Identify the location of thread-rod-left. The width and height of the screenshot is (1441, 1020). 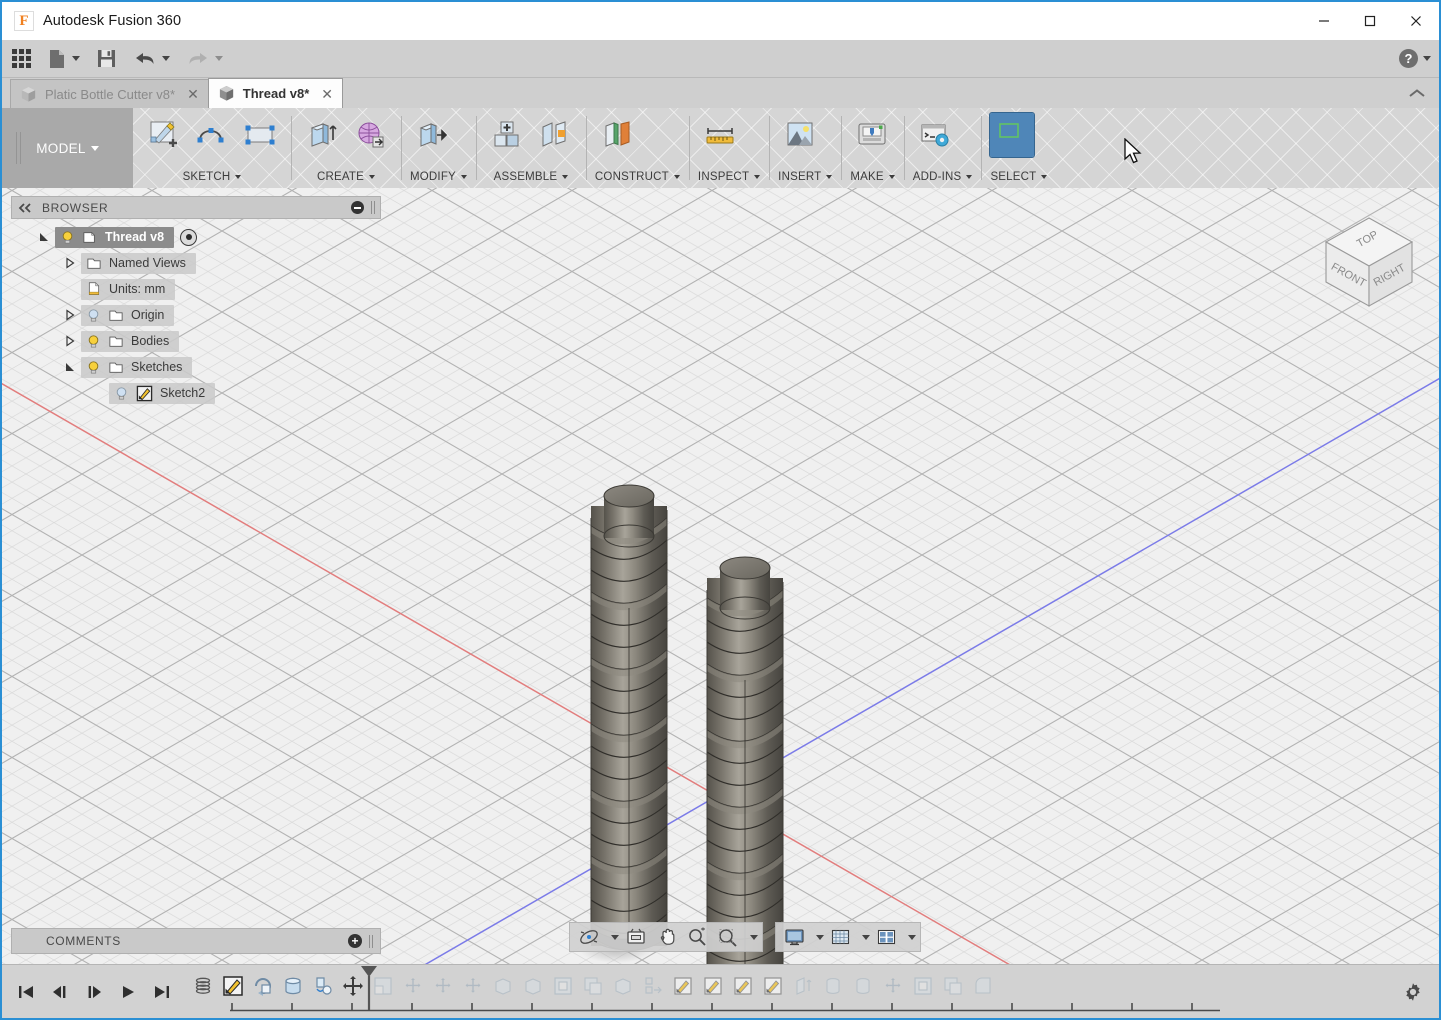
(629, 717).